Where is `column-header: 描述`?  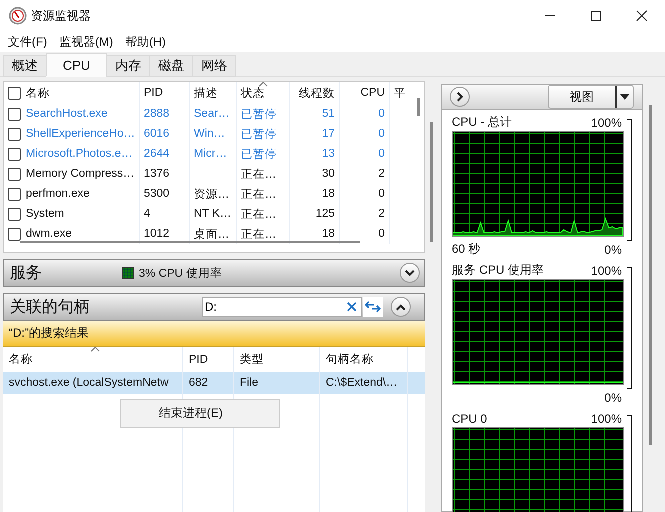 column-header: 描述 is located at coordinates (206, 93).